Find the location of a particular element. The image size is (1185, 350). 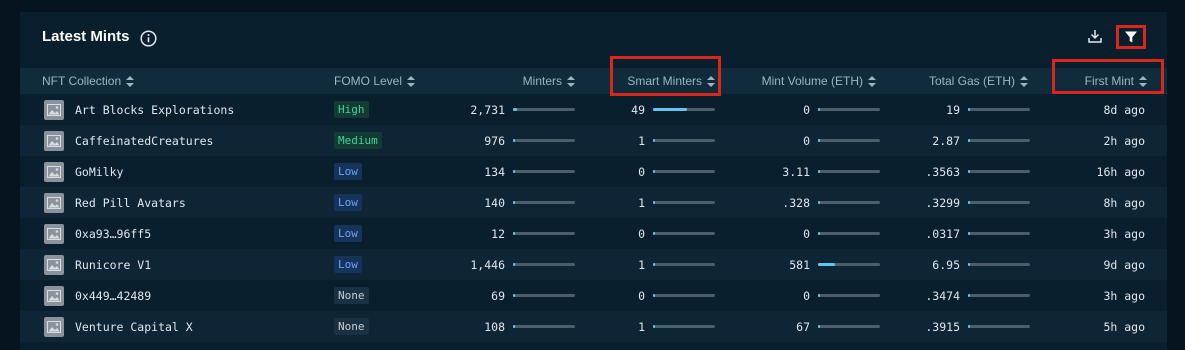

collection-name: GoMilky is located at coordinates (99, 172).